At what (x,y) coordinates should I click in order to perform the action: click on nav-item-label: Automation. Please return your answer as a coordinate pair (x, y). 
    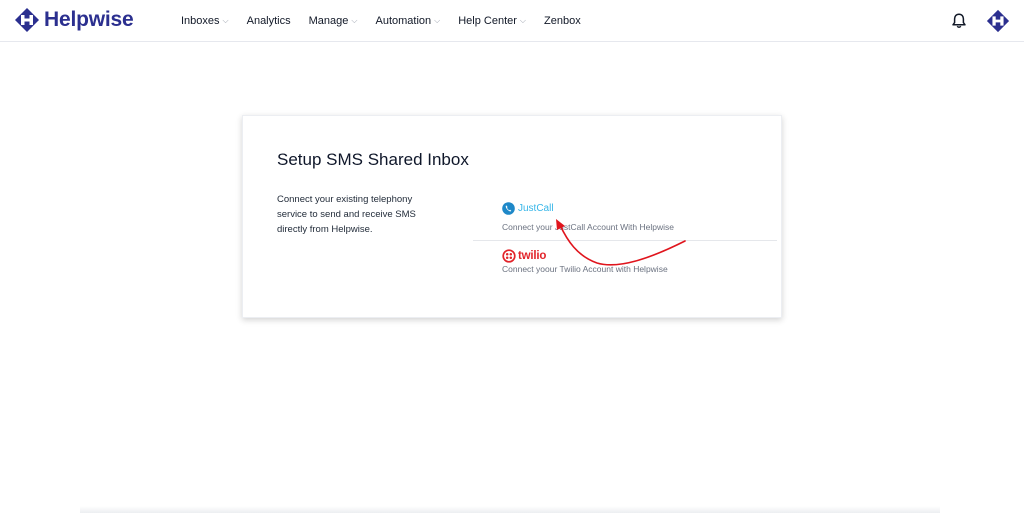
    Looking at the image, I should click on (403, 21).